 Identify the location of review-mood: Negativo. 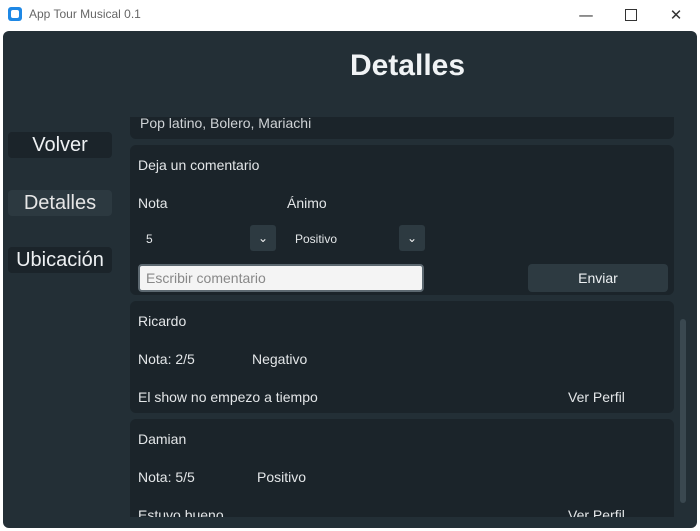
(280, 359).